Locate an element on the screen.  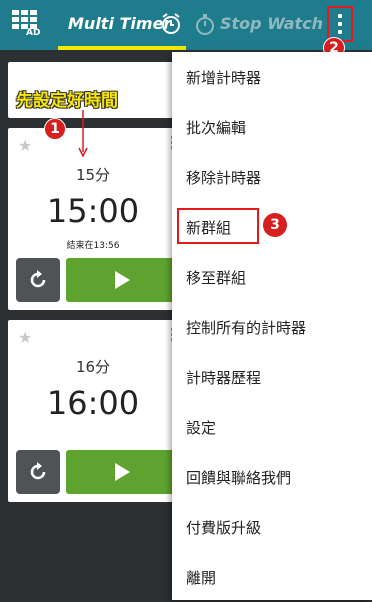
menu-item-label: 移除計時器 is located at coordinates (224, 178).